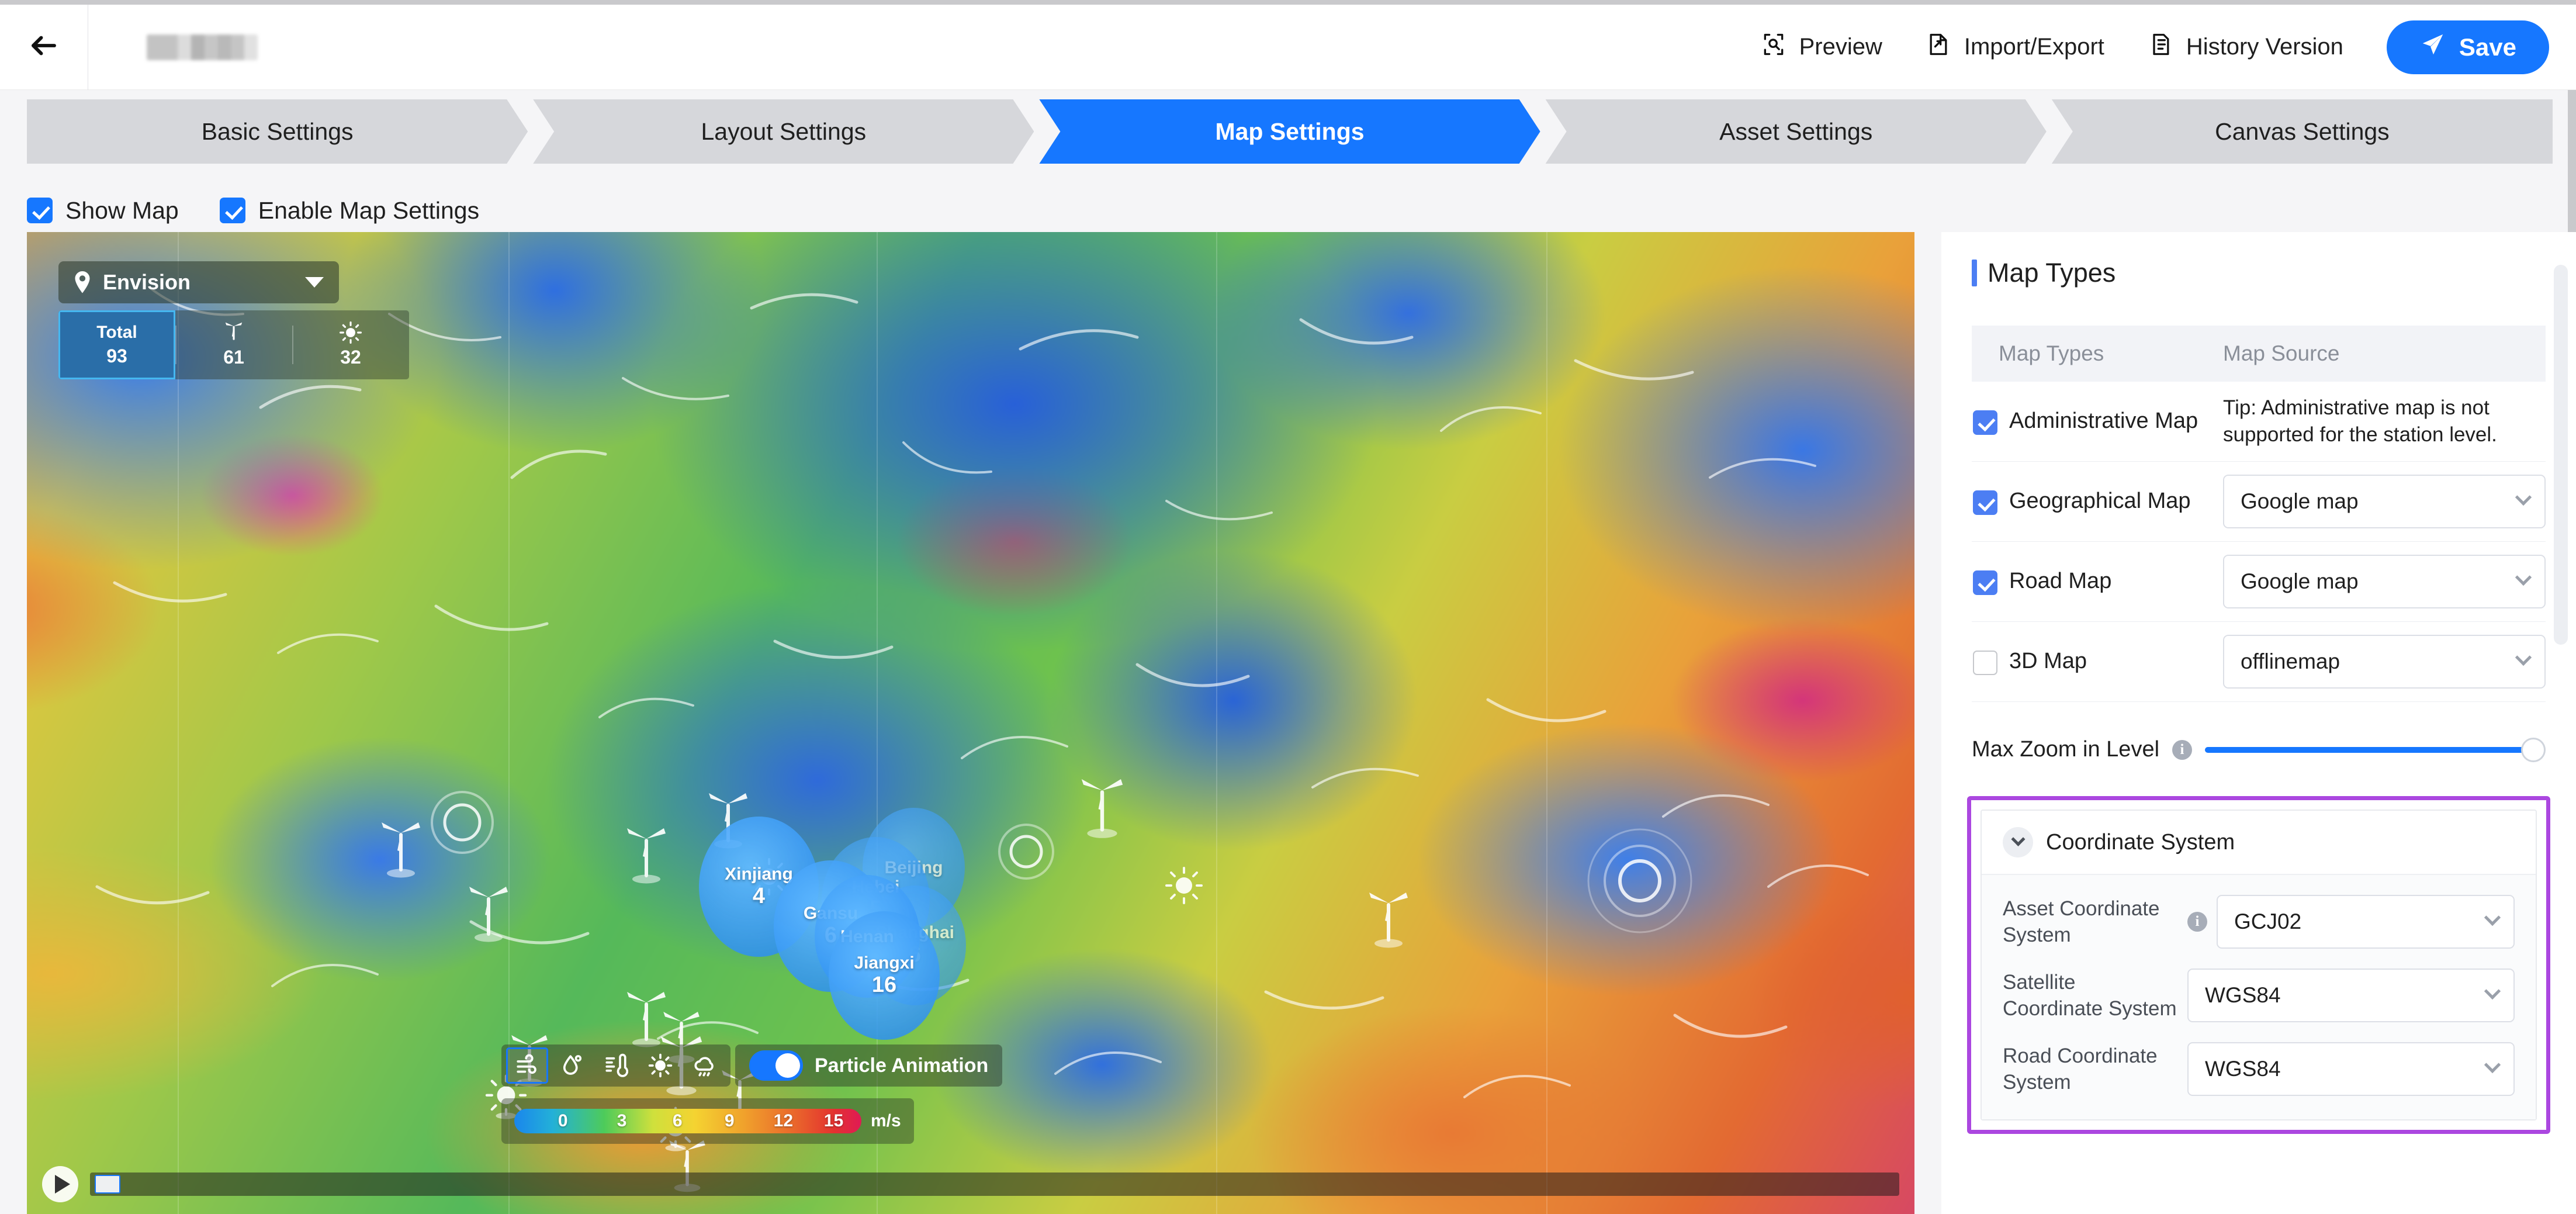  I want to click on stat-wind: 61, so click(234, 344).